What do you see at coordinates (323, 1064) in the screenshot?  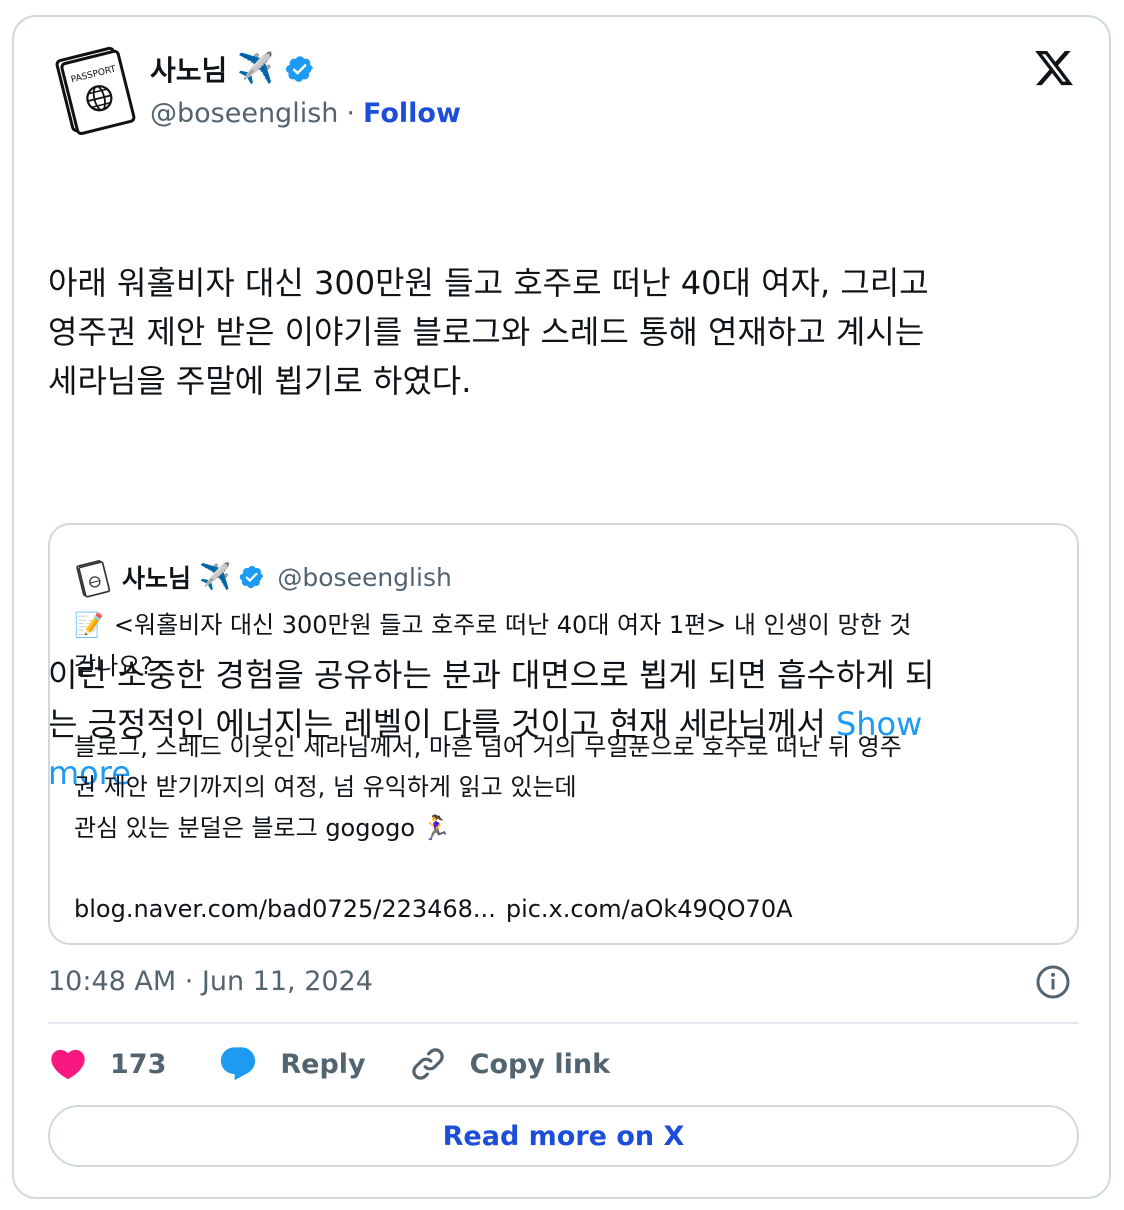 I see `reply-label: Reply` at bounding box center [323, 1064].